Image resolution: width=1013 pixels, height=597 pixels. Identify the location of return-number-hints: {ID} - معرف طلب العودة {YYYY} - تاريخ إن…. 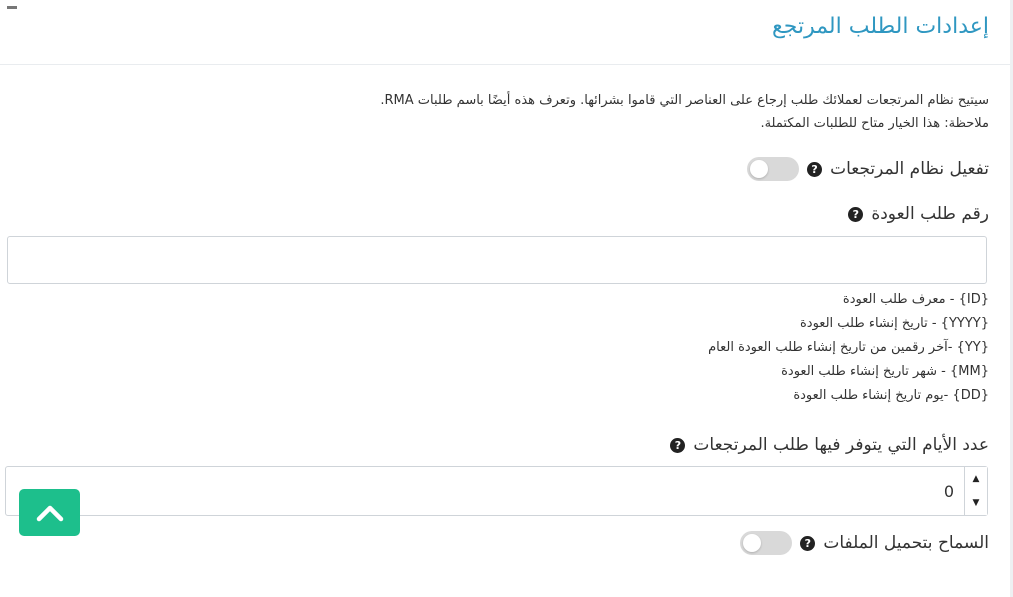
(848, 348).